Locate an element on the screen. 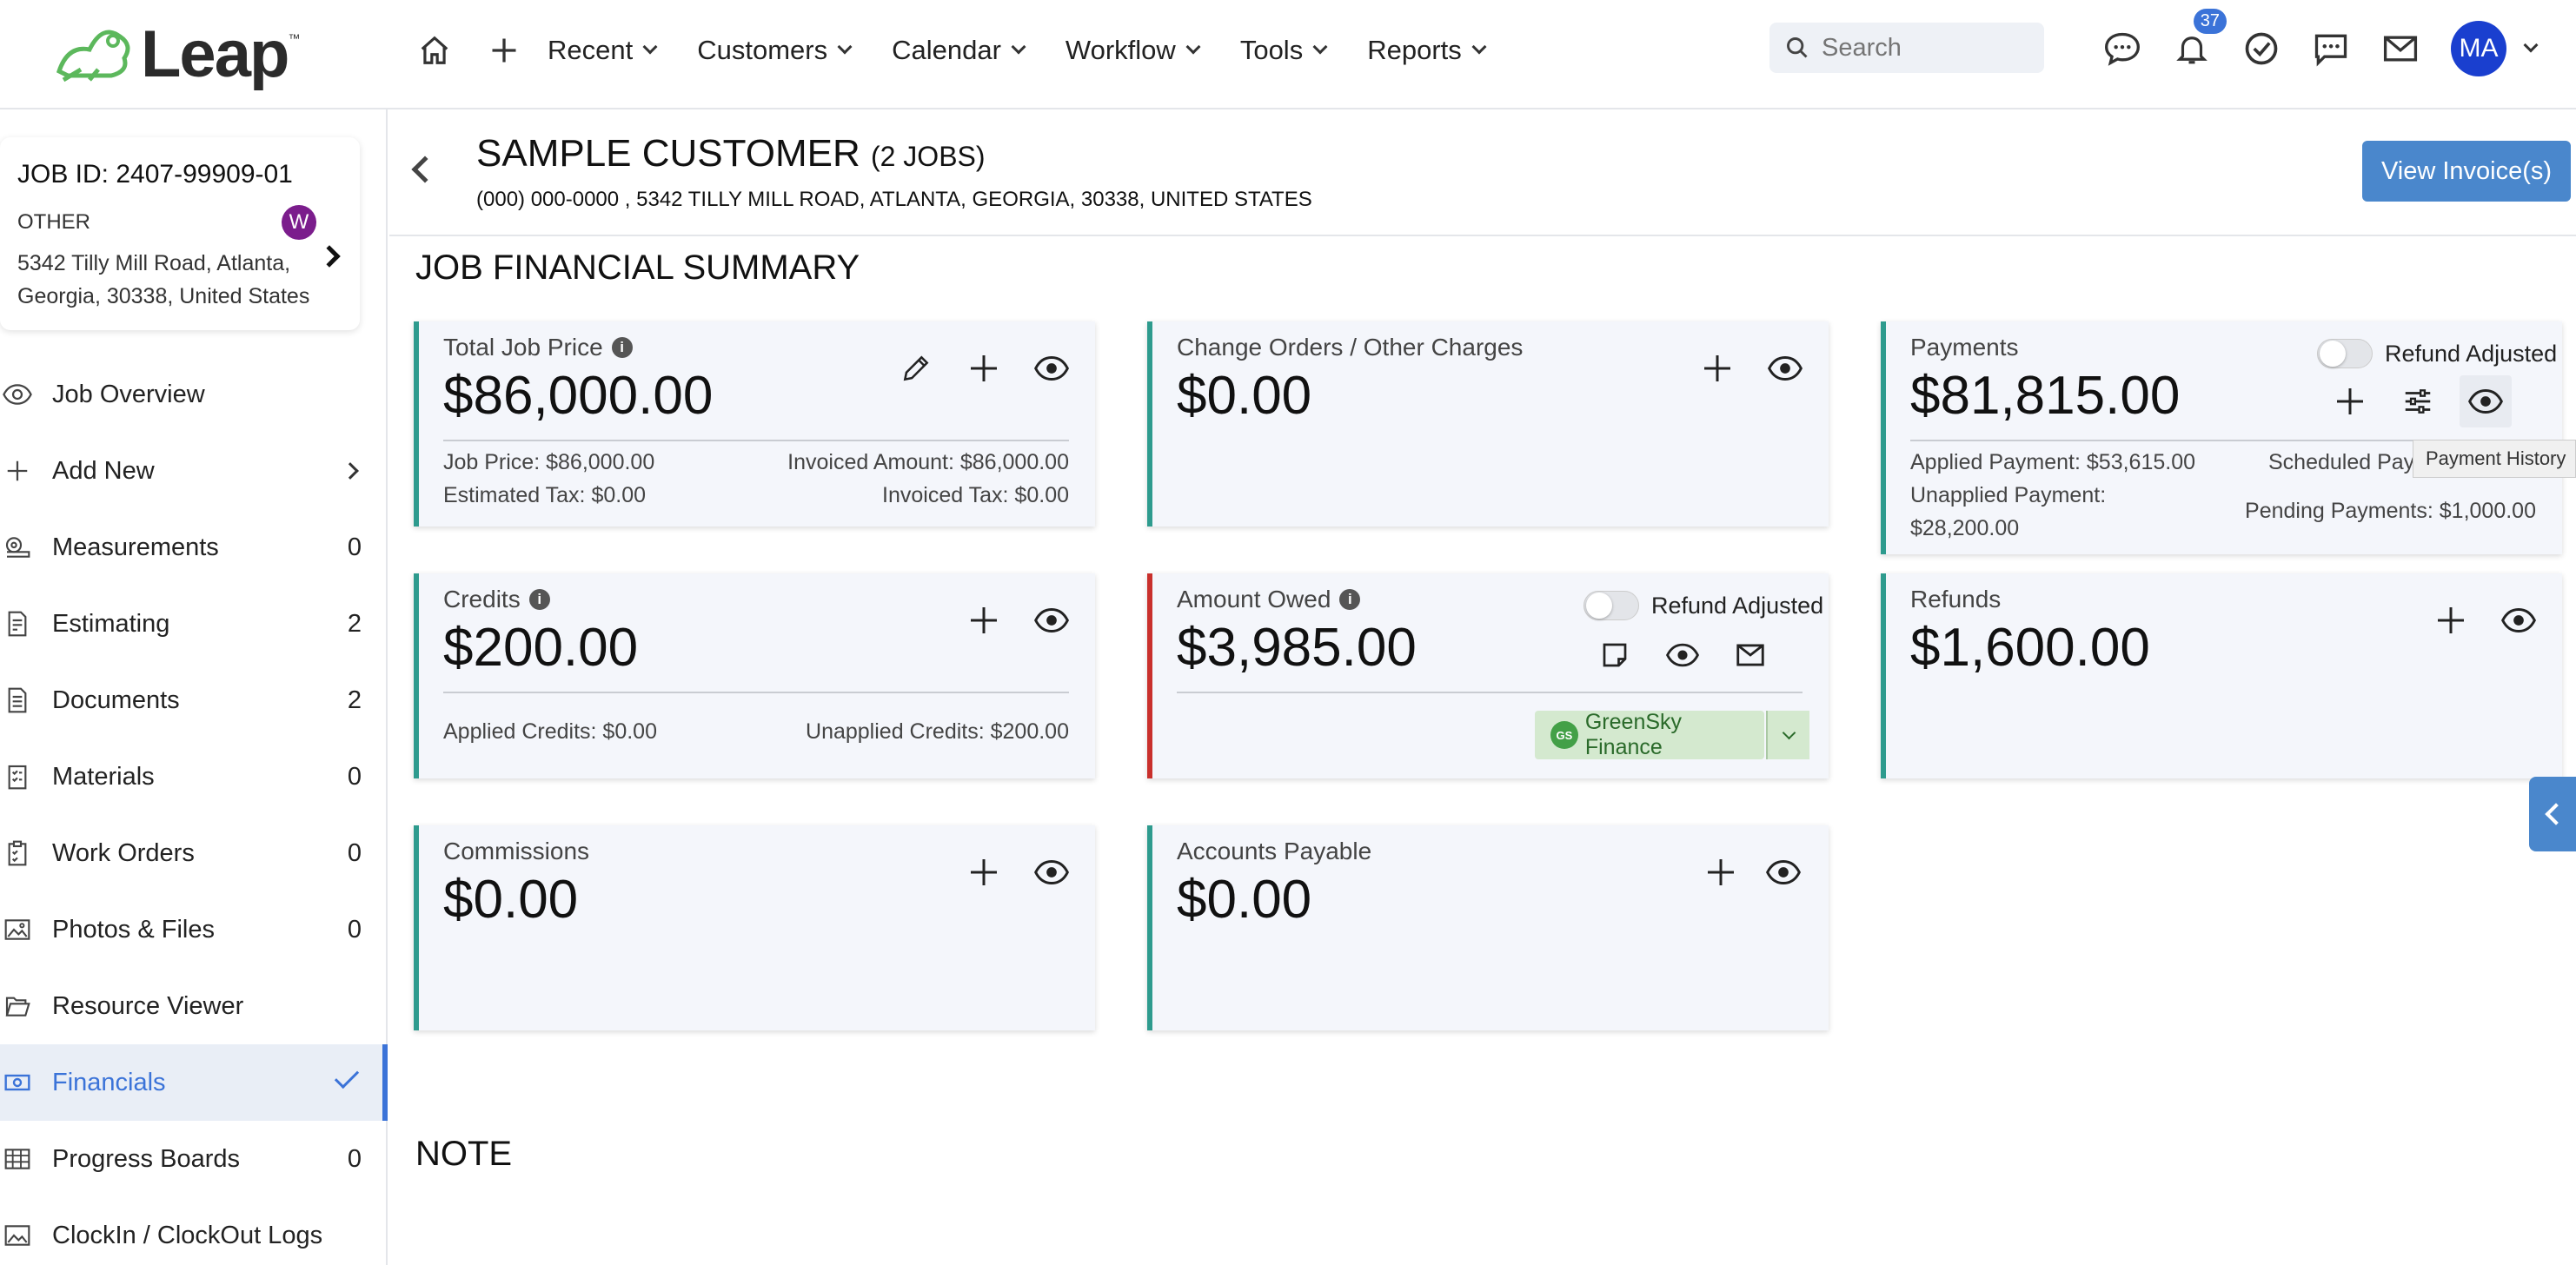  message-icon is located at coordinates (2331, 48).